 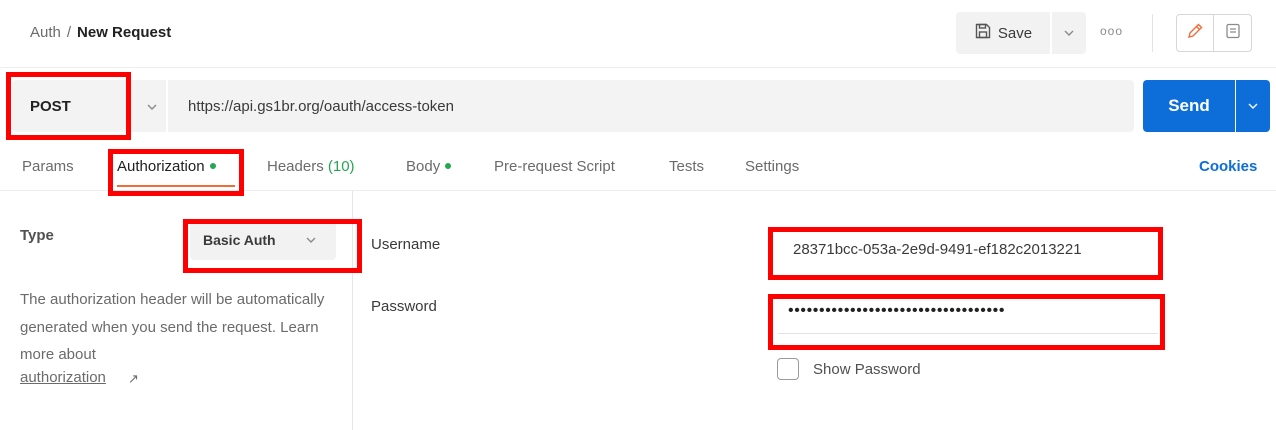 I want to click on external-link-icon: ↗, so click(x=133, y=378).